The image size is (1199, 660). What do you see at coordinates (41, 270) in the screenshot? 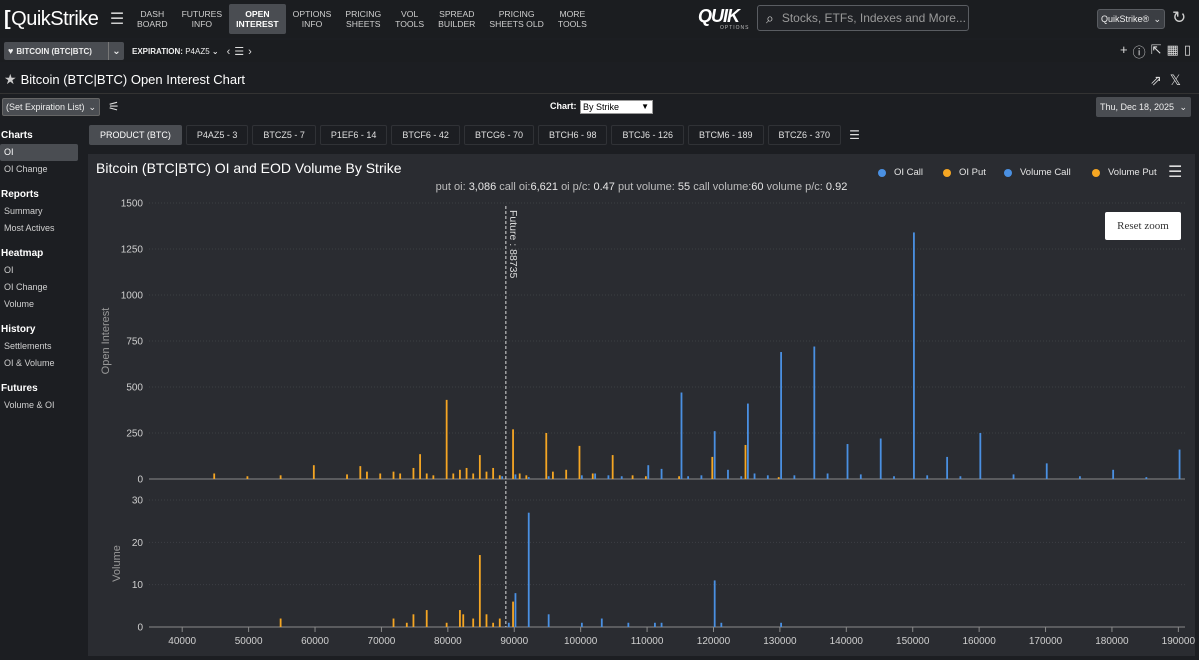
I see `sidebar-item-heatmap-oi: OI` at bounding box center [41, 270].